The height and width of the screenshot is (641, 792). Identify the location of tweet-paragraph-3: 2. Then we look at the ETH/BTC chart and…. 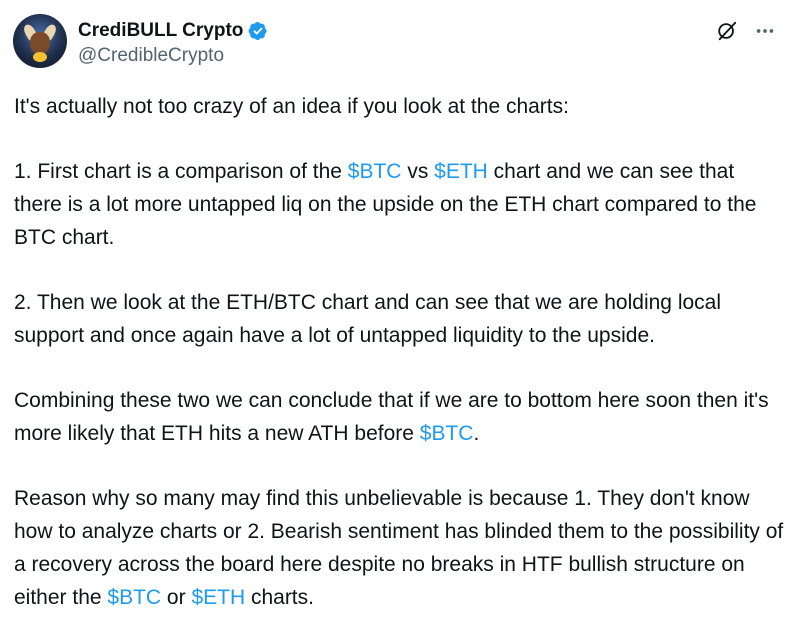
(368, 319).